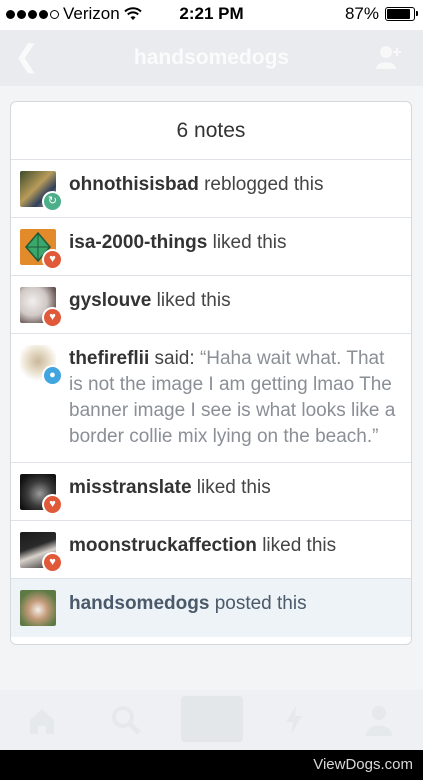 The height and width of the screenshot is (780, 423). Describe the element at coordinates (211, 15) in the screenshot. I see `status-bar: Verizon 2:21 PM 87%` at that location.